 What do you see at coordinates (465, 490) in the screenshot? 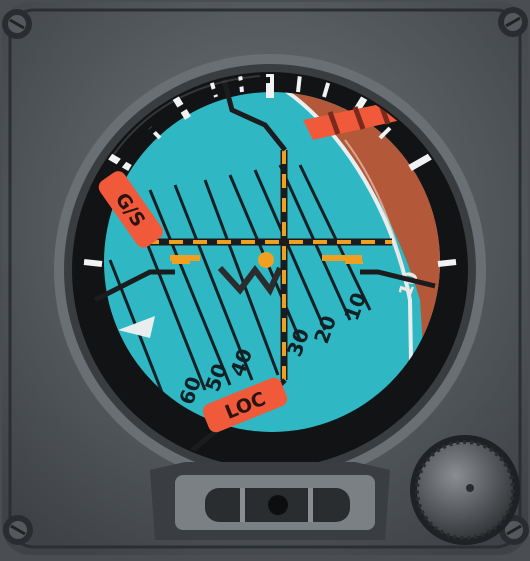
I see `dimming-knob-icon` at bounding box center [465, 490].